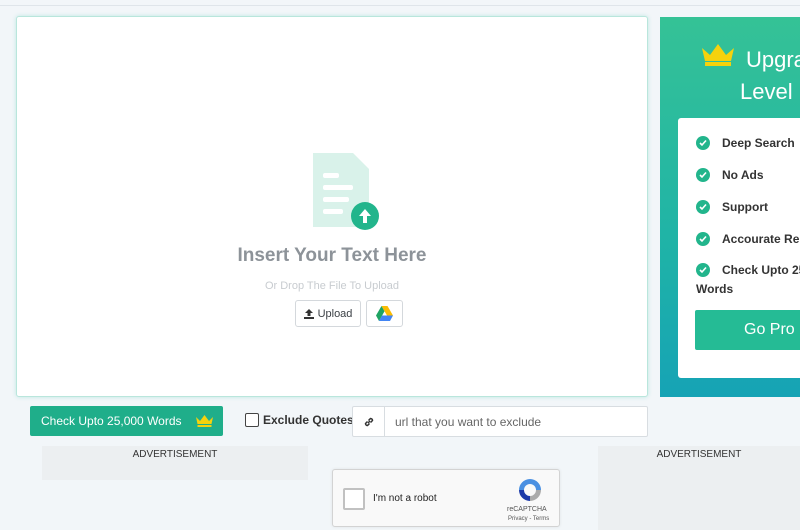  I want to click on insert-text-title: Insert Your Text Here, so click(332, 255).